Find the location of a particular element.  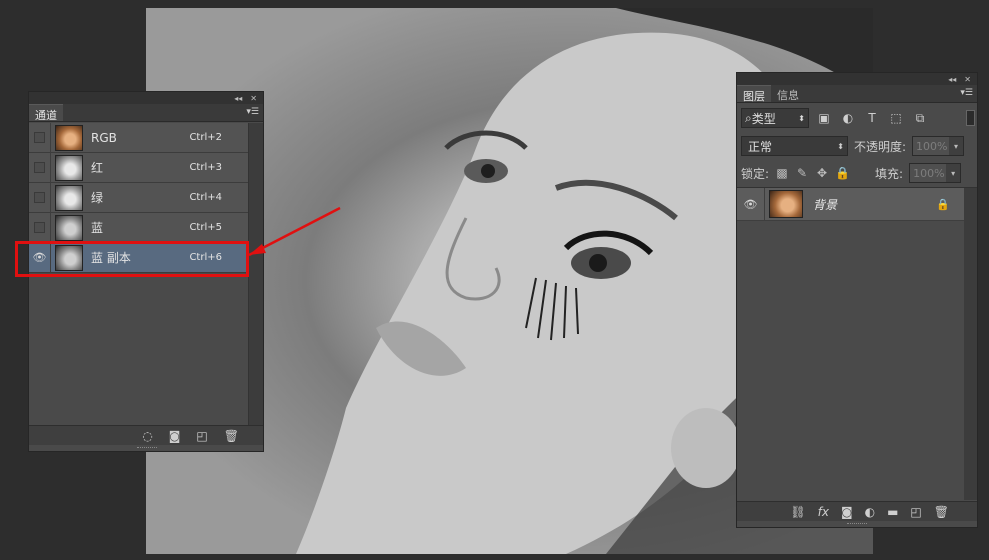

lock-label: 锁定: is located at coordinates (755, 173).